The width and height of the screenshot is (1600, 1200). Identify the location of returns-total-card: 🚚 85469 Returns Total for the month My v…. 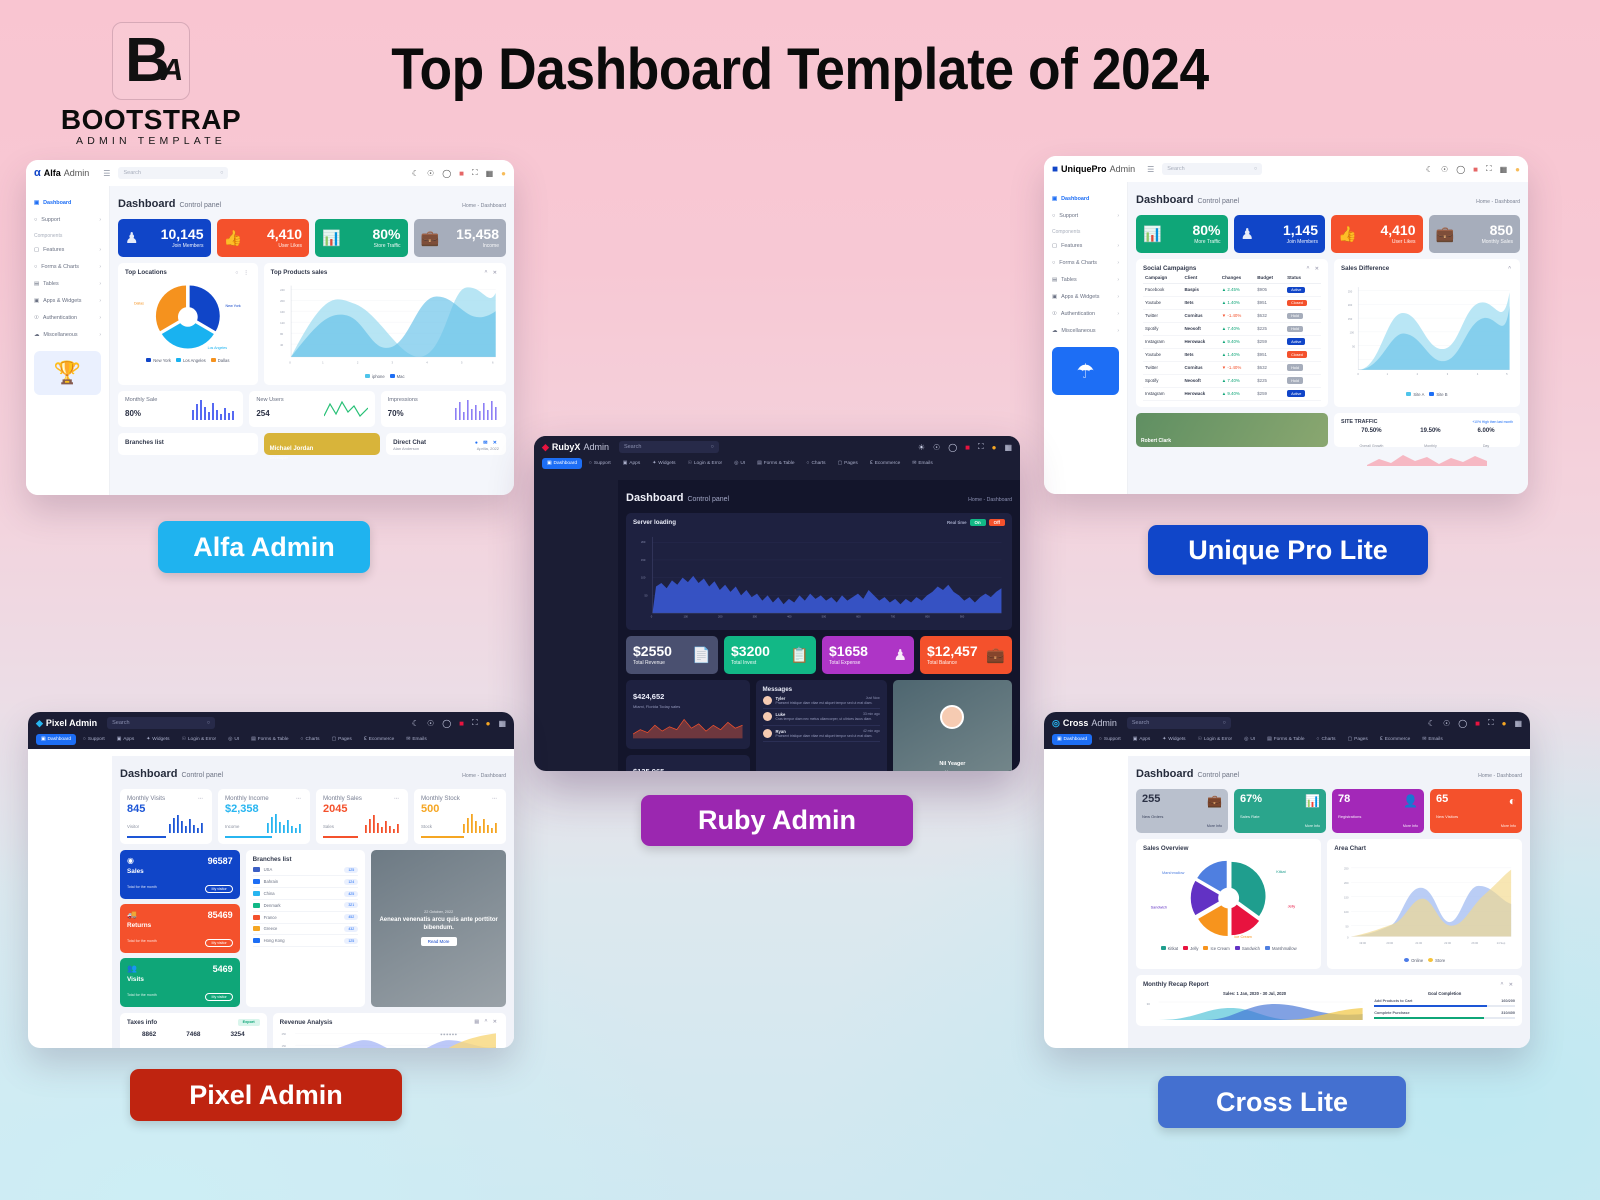
(180, 928).